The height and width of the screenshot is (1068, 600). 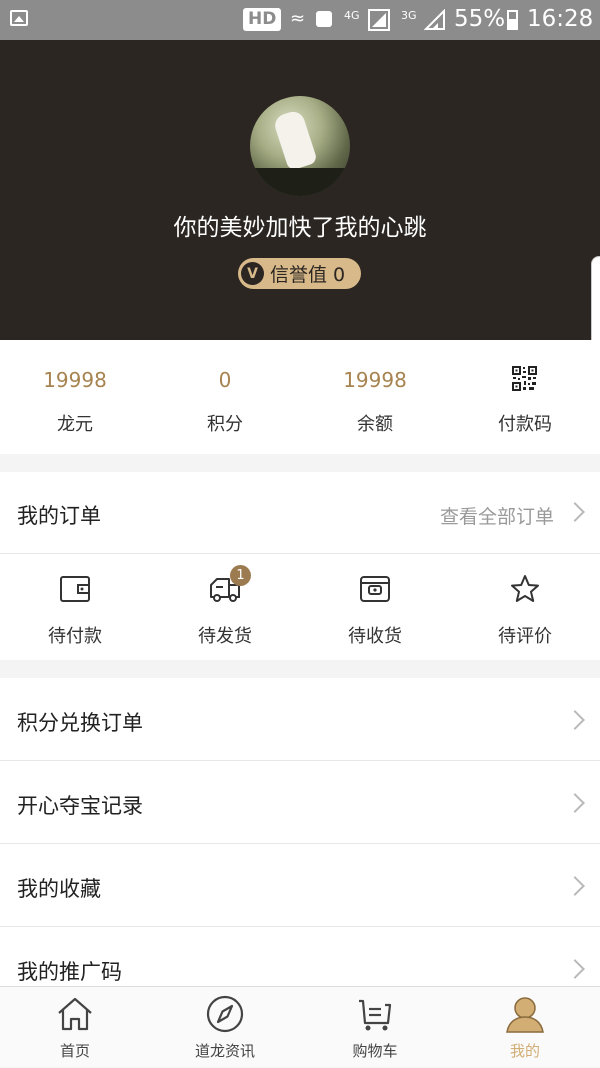 I want to click on nav-cart: 购物车, so click(x=375, y=1027).